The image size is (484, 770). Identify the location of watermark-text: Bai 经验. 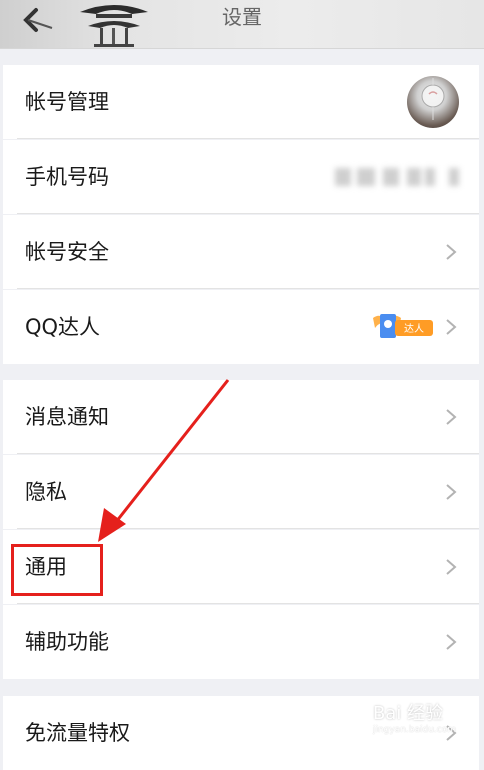
(408, 713).